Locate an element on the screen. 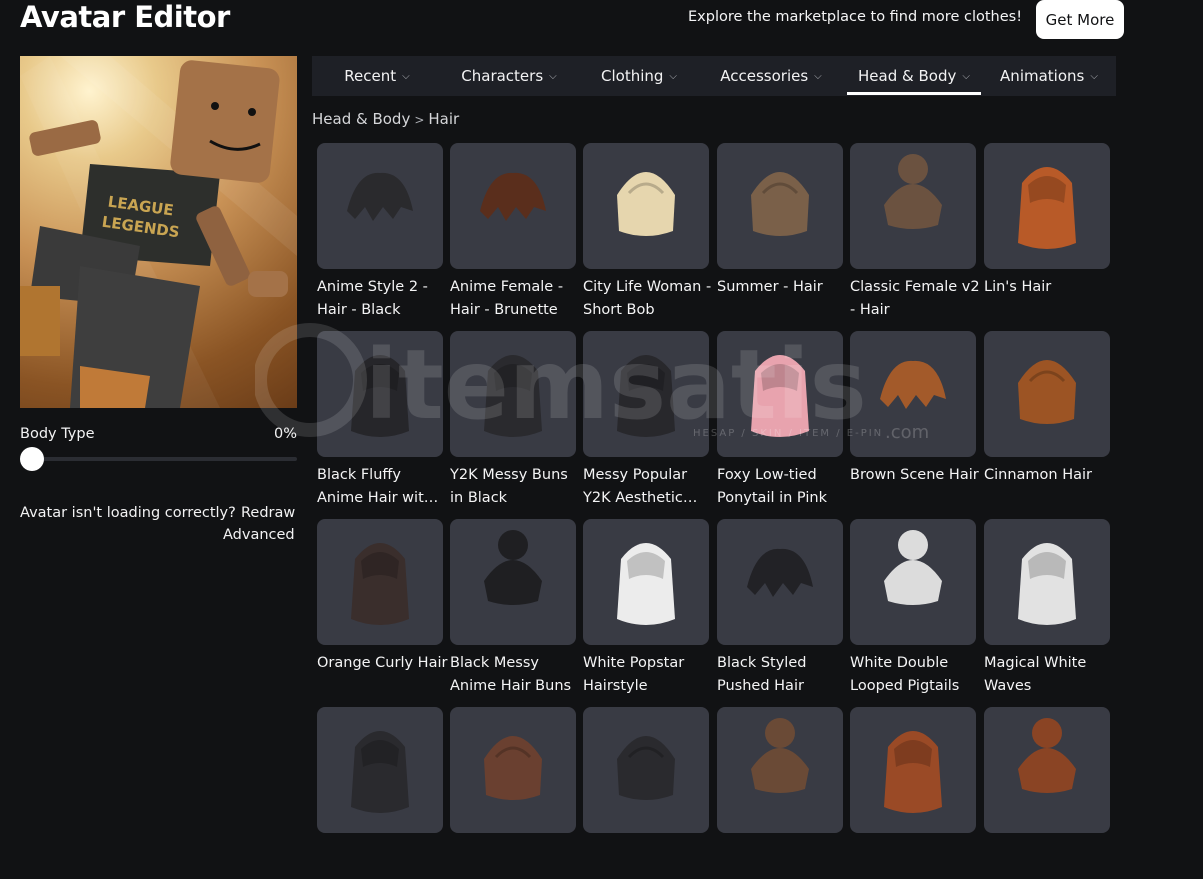 This screenshot has width=1203, height=879. hair-item-card: Classic Female v2 - Hair is located at coordinates (915, 230).